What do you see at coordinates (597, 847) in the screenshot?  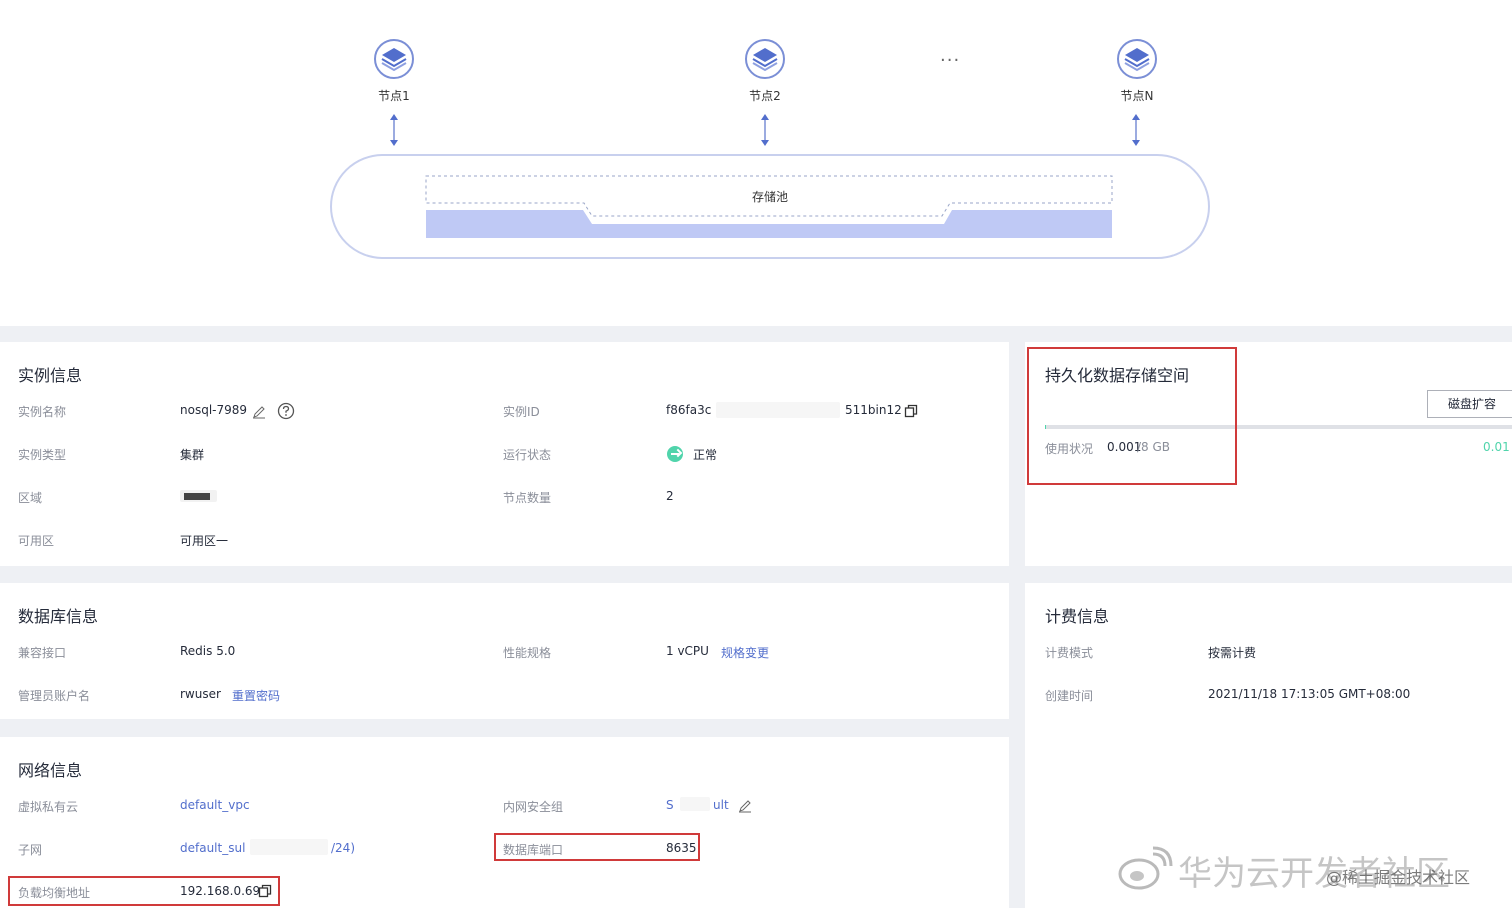 I see `highlight-box-port` at bounding box center [597, 847].